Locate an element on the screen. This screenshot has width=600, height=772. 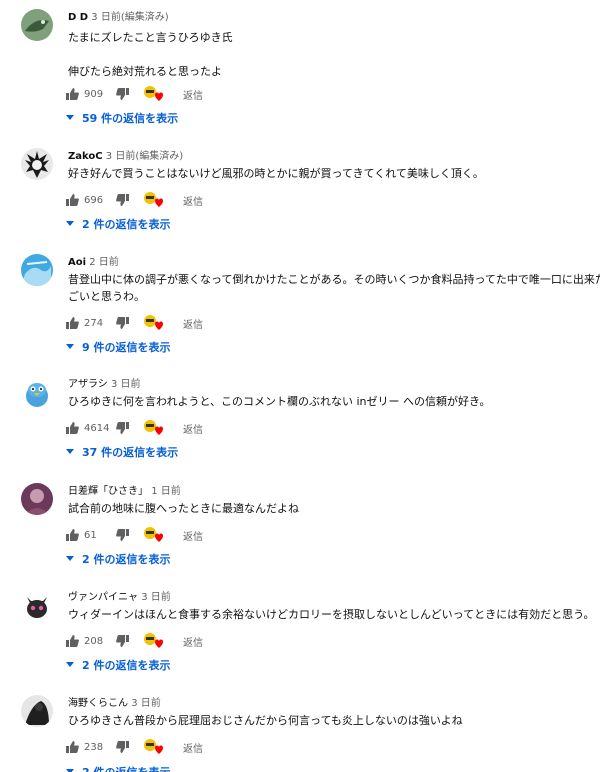
like-button: 61 is located at coordinates (89, 535).